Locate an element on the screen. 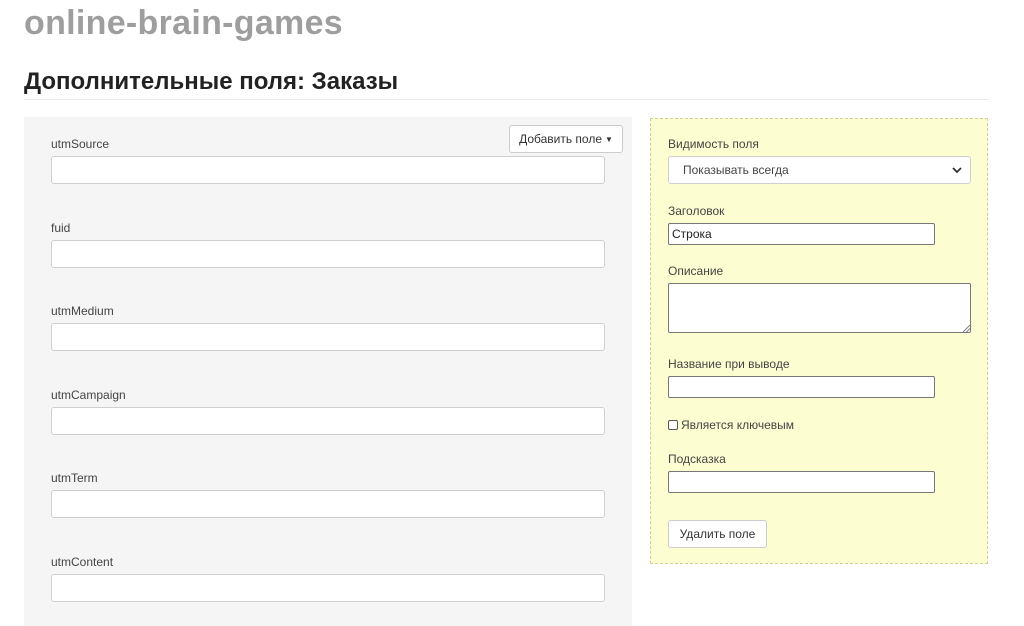 This screenshot has width=1024, height=626. site-title: online-brain-games is located at coordinates (184, 23).